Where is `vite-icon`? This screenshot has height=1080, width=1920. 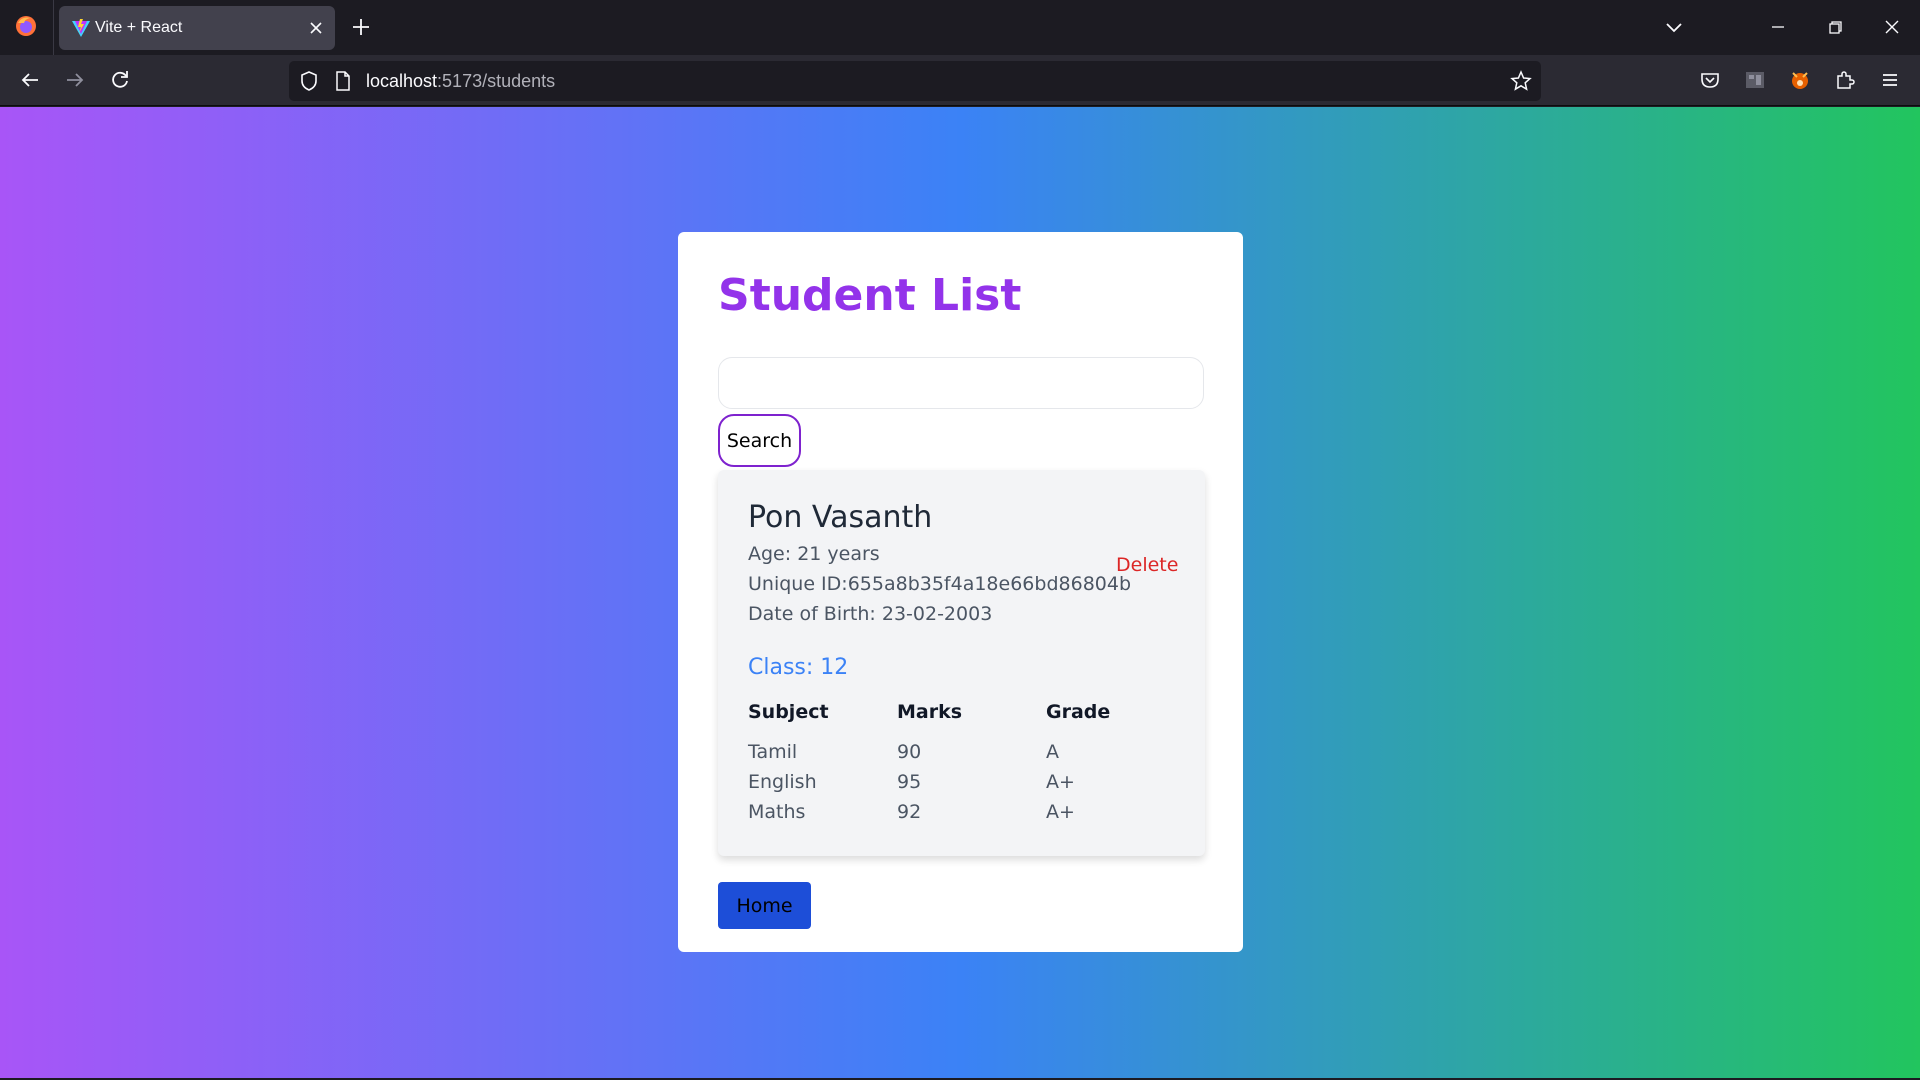 vite-icon is located at coordinates (81, 28).